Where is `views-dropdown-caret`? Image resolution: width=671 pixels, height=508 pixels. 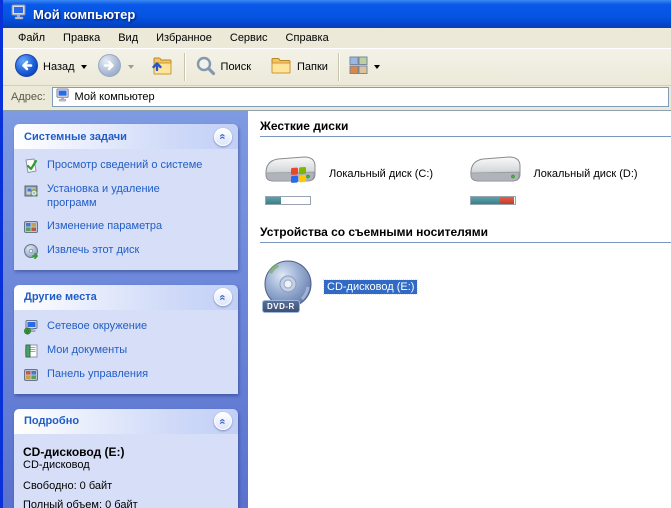 views-dropdown-caret is located at coordinates (376, 67).